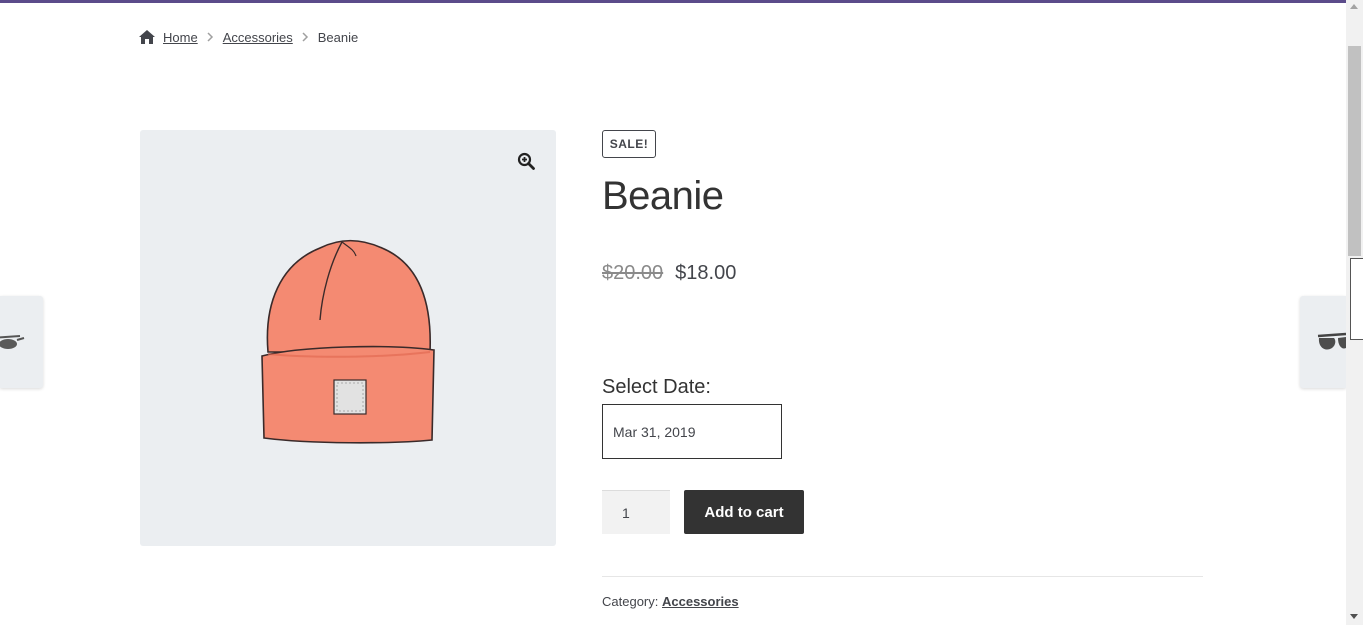 The image size is (1363, 625). Describe the element at coordinates (669, 273) in the screenshot. I see `product-price: $20.00 $18.00` at that location.